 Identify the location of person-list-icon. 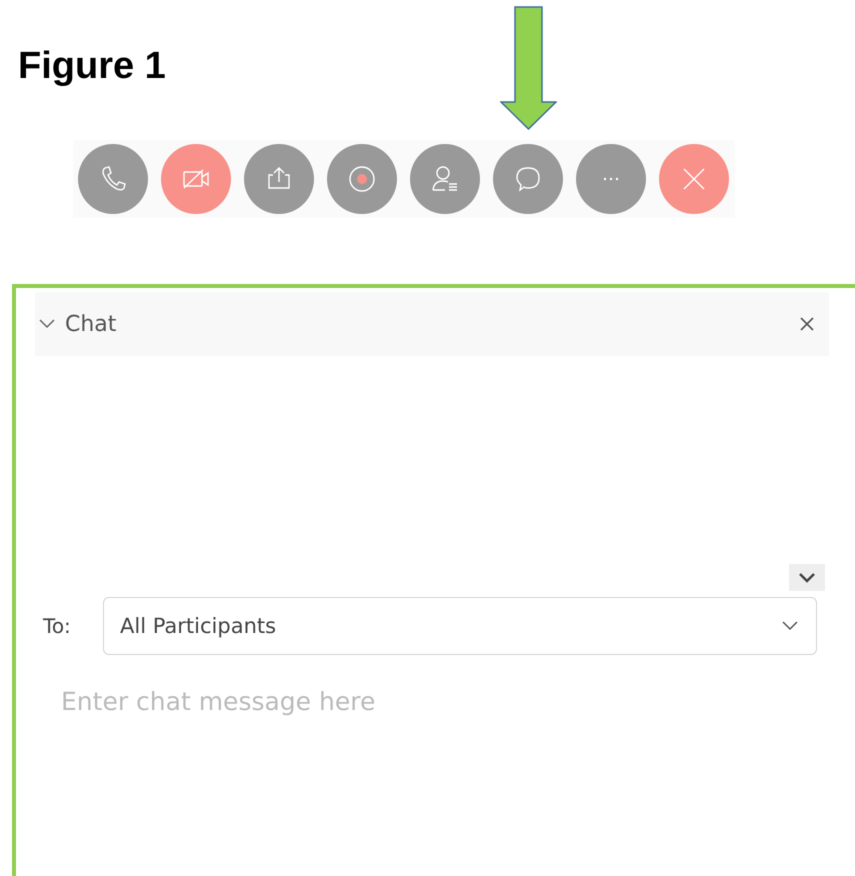
(445, 178).